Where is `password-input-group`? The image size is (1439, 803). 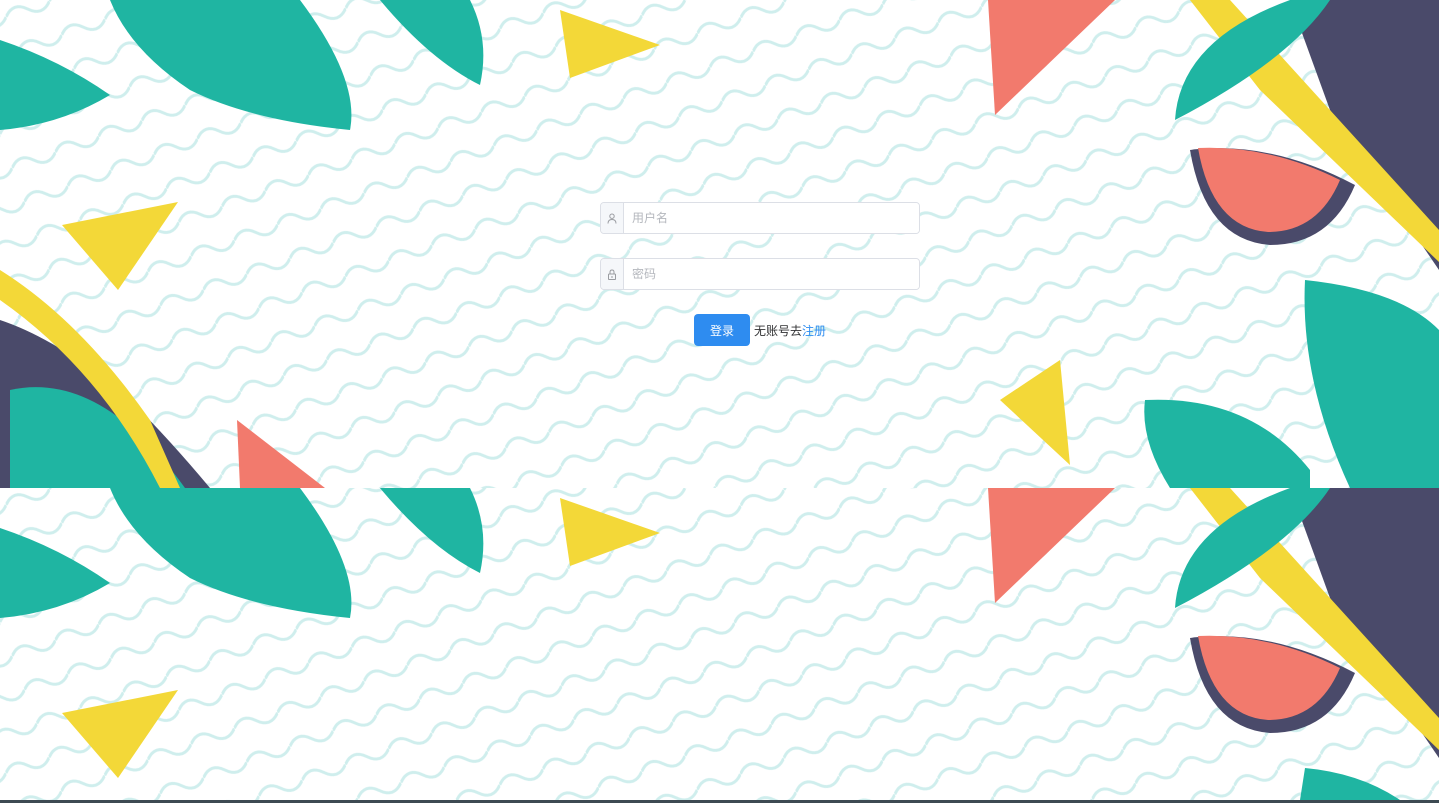 password-input-group is located at coordinates (760, 274).